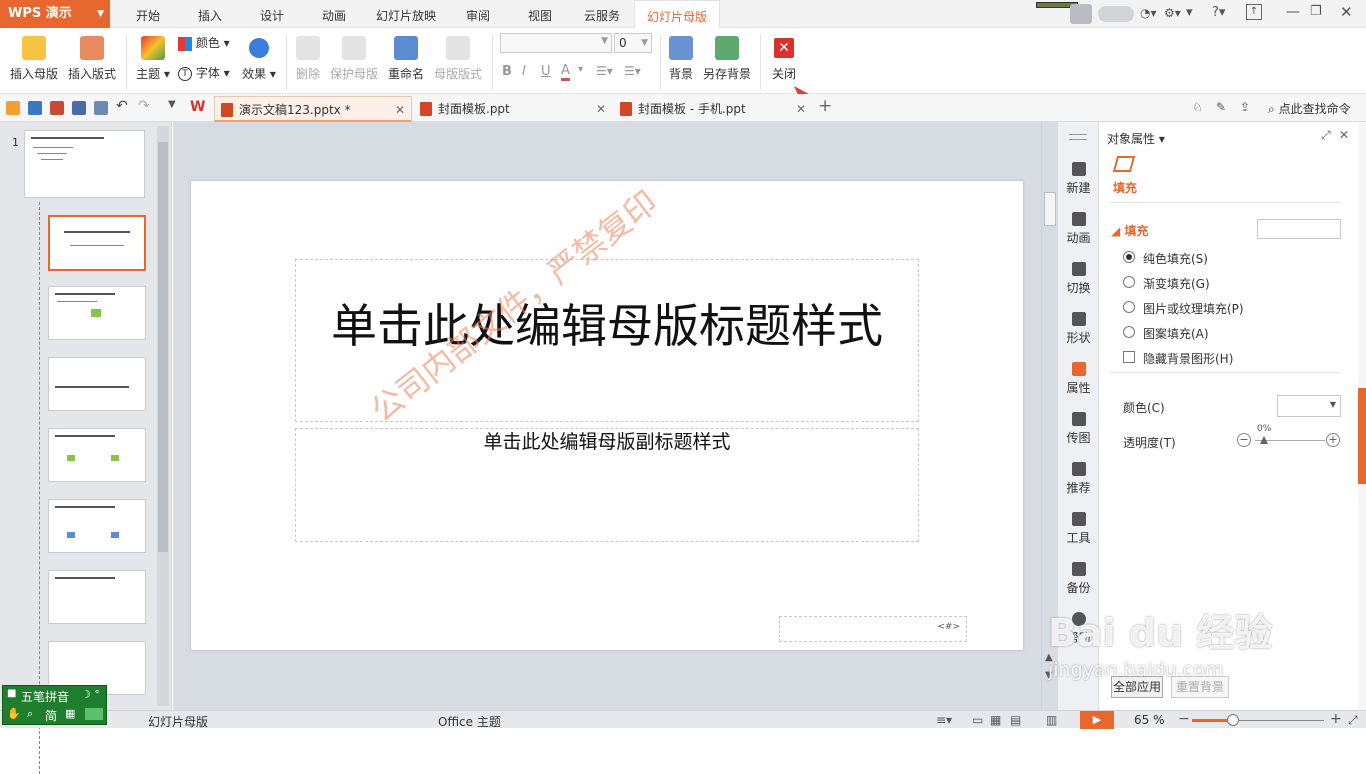 Image resolution: width=1366 pixels, height=774 pixels. What do you see at coordinates (1136, 138) in the screenshot?
I see `pane-header: 对象属性 ▾` at bounding box center [1136, 138].